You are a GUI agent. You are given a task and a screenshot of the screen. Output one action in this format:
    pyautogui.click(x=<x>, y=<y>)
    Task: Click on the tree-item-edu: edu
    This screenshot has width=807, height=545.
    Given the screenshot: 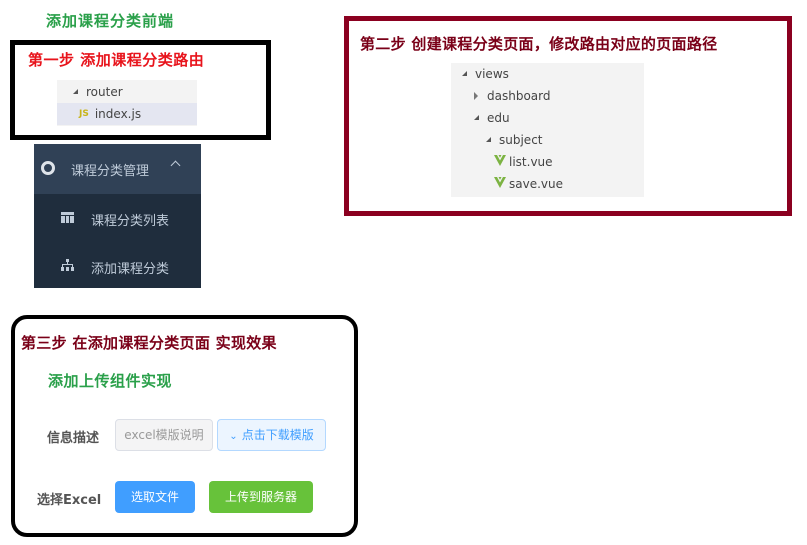 What is the action you would take?
    pyautogui.click(x=492, y=118)
    